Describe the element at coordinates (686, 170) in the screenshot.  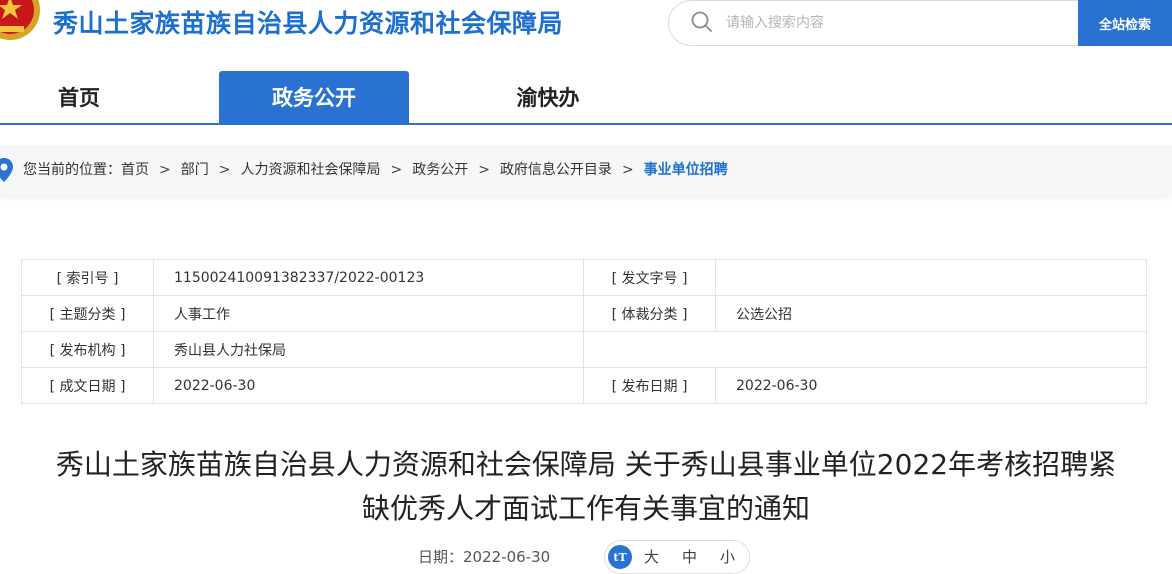
I see `breadcrumb-item-current: 事业单位招聘` at that location.